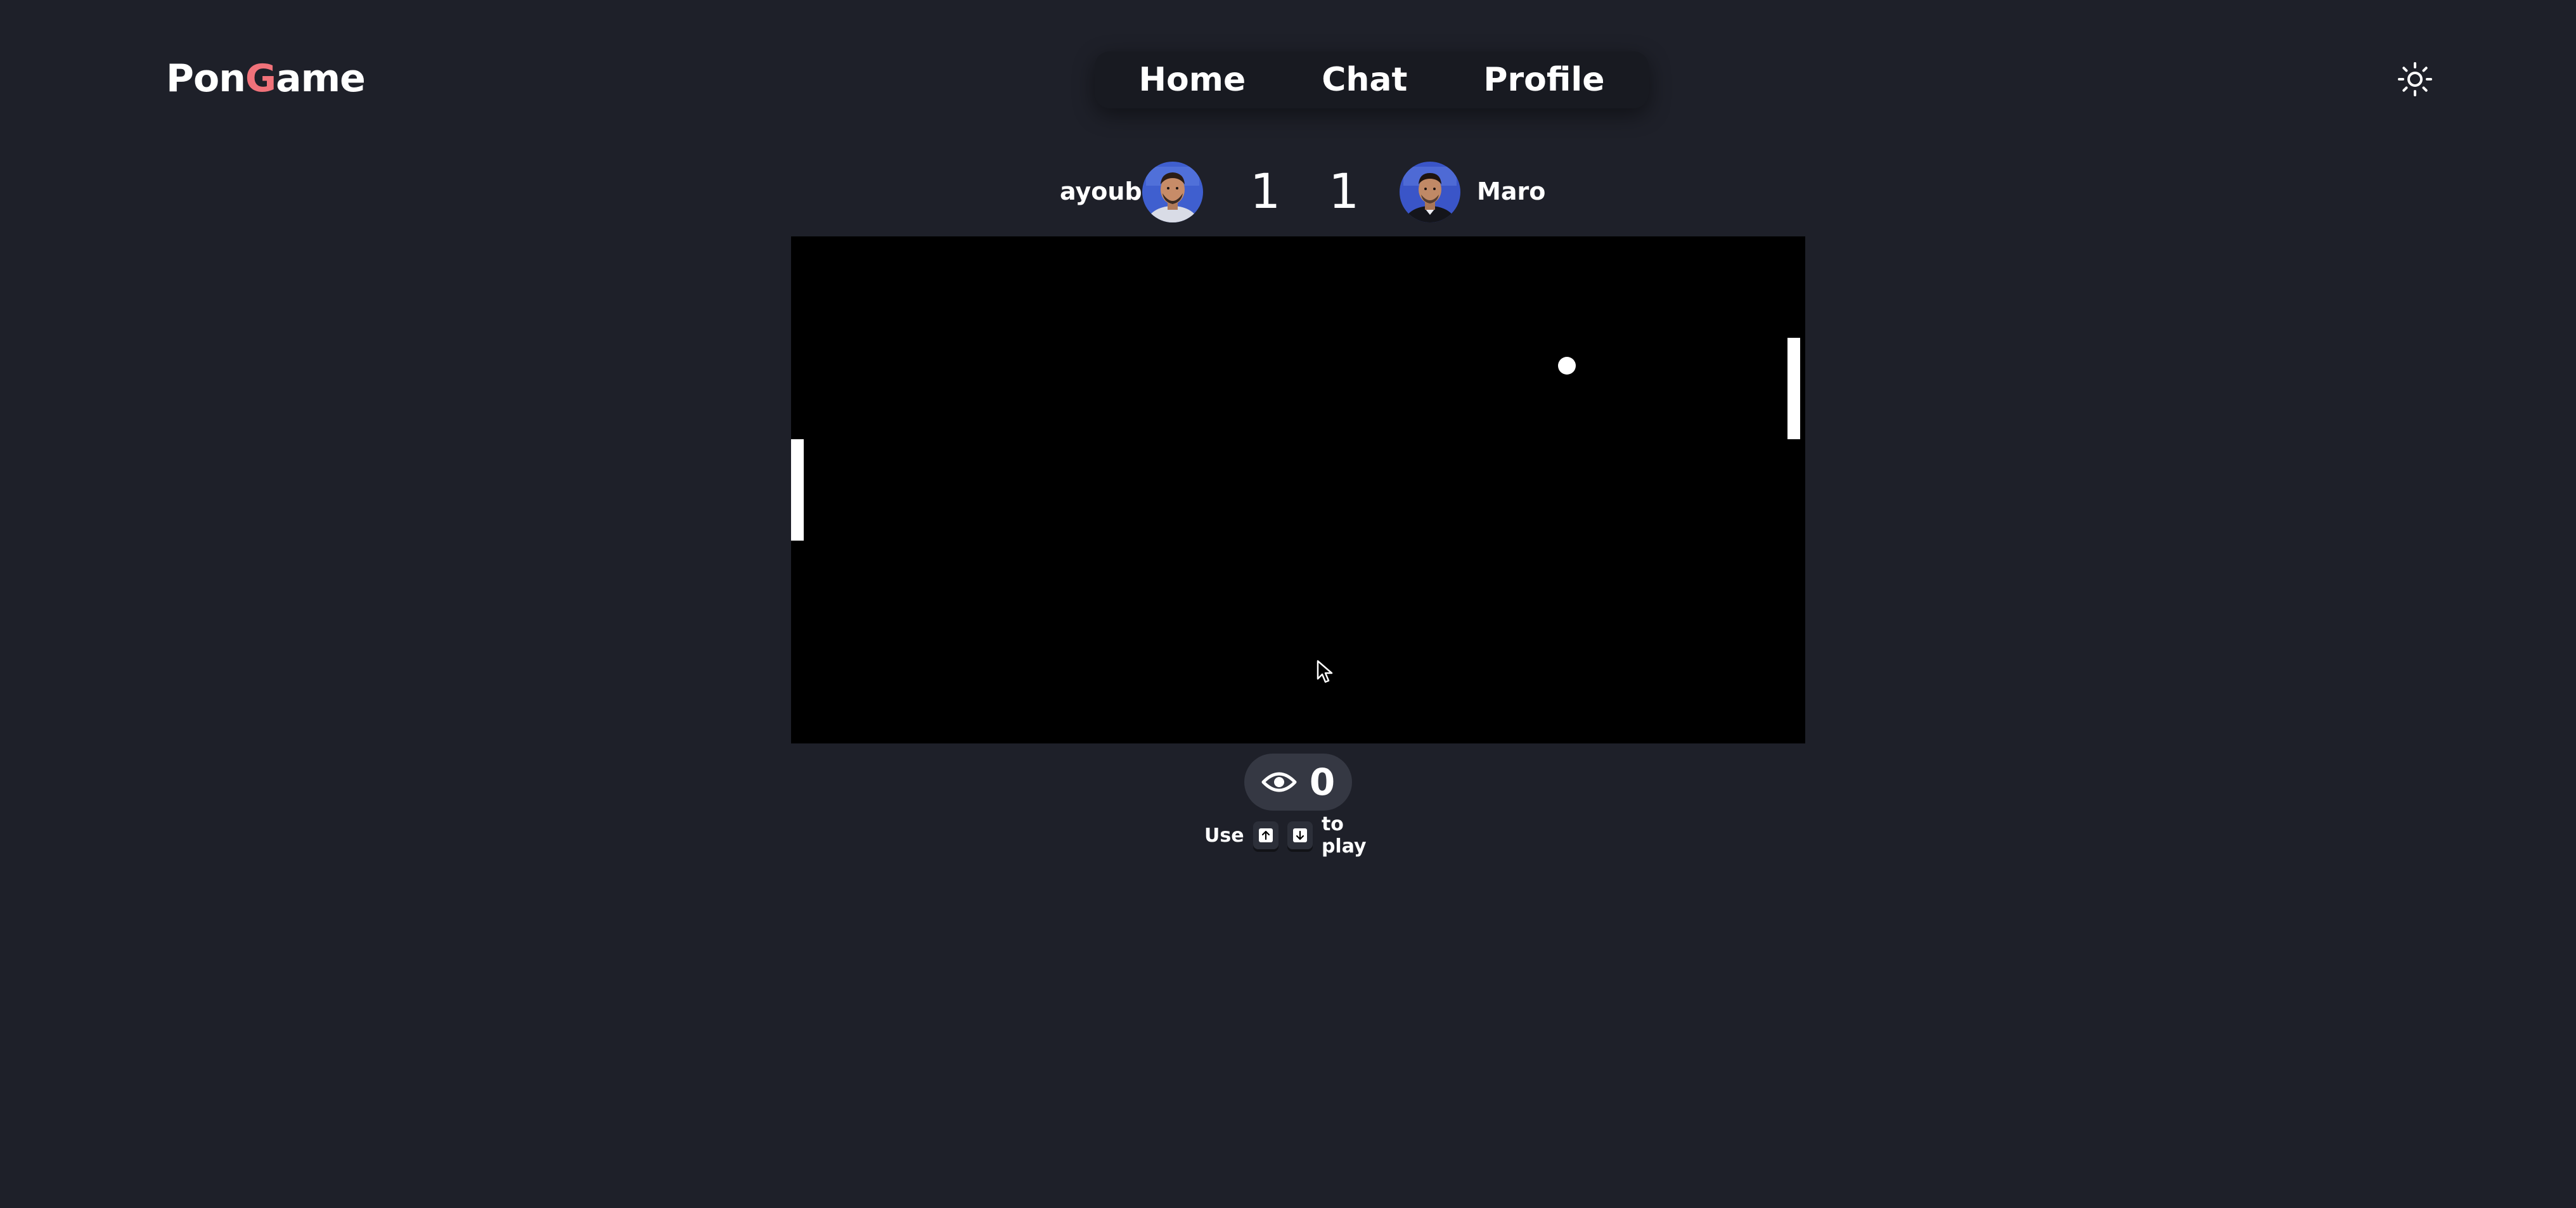  What do you see at coordinates (797, 490) in the screenshot?
I see `left-paddle` at bounding box center [797, 490].